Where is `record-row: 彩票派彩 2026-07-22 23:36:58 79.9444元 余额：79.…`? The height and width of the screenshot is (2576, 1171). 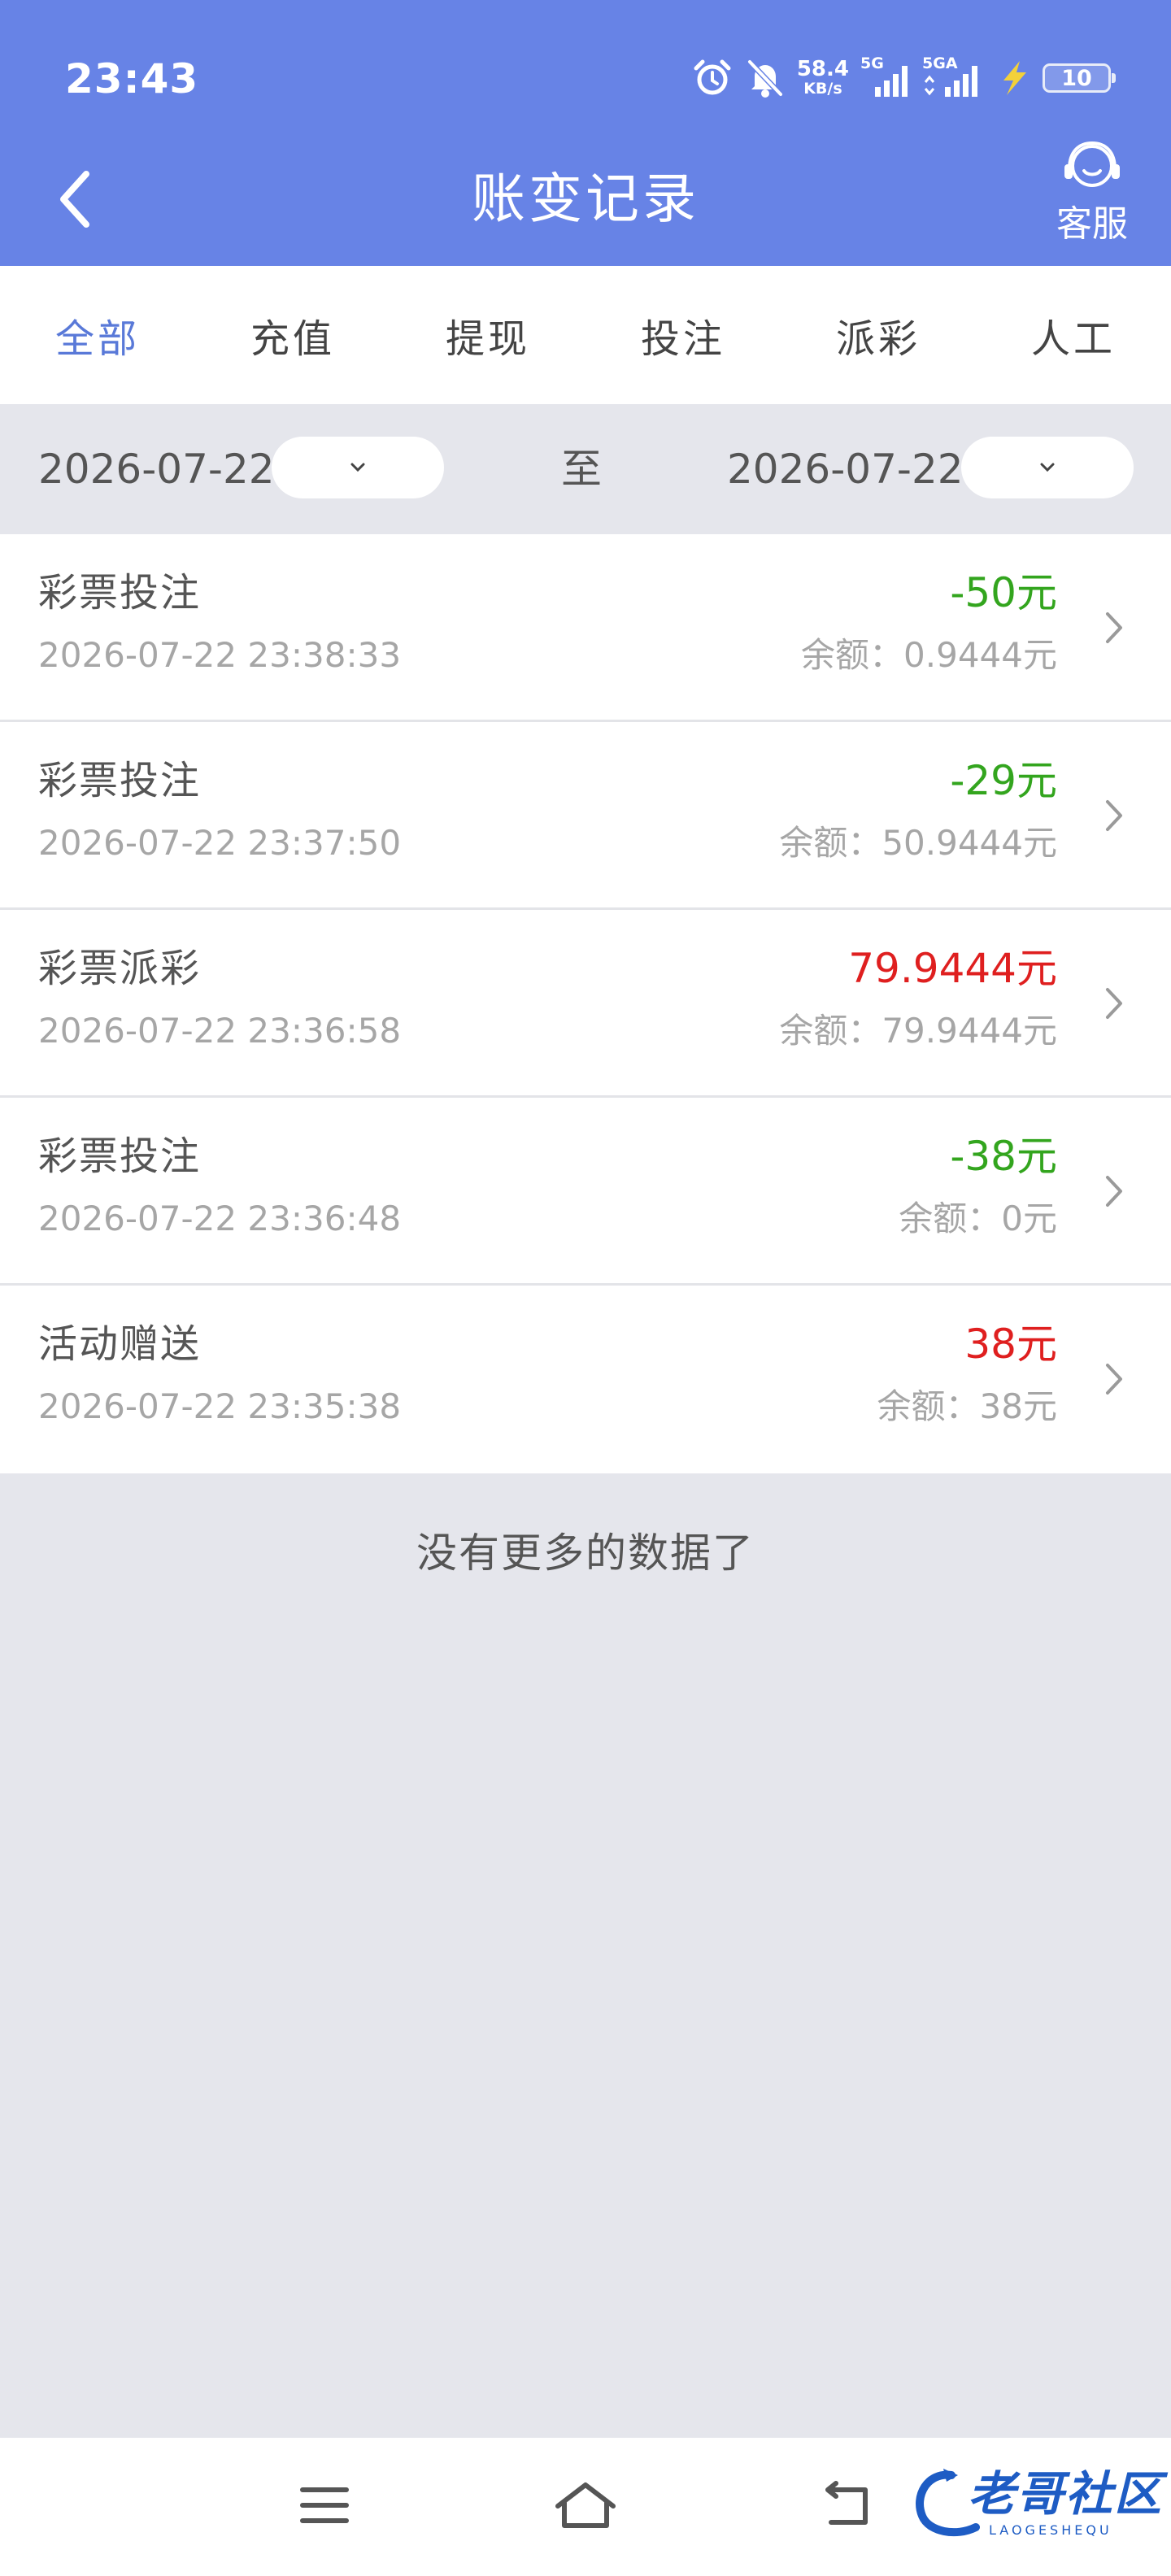 record-row: 彩票派彩 2026-07-22 23:36:58 79.9444元 余额：79.… is located at coordinates (585, 1004).